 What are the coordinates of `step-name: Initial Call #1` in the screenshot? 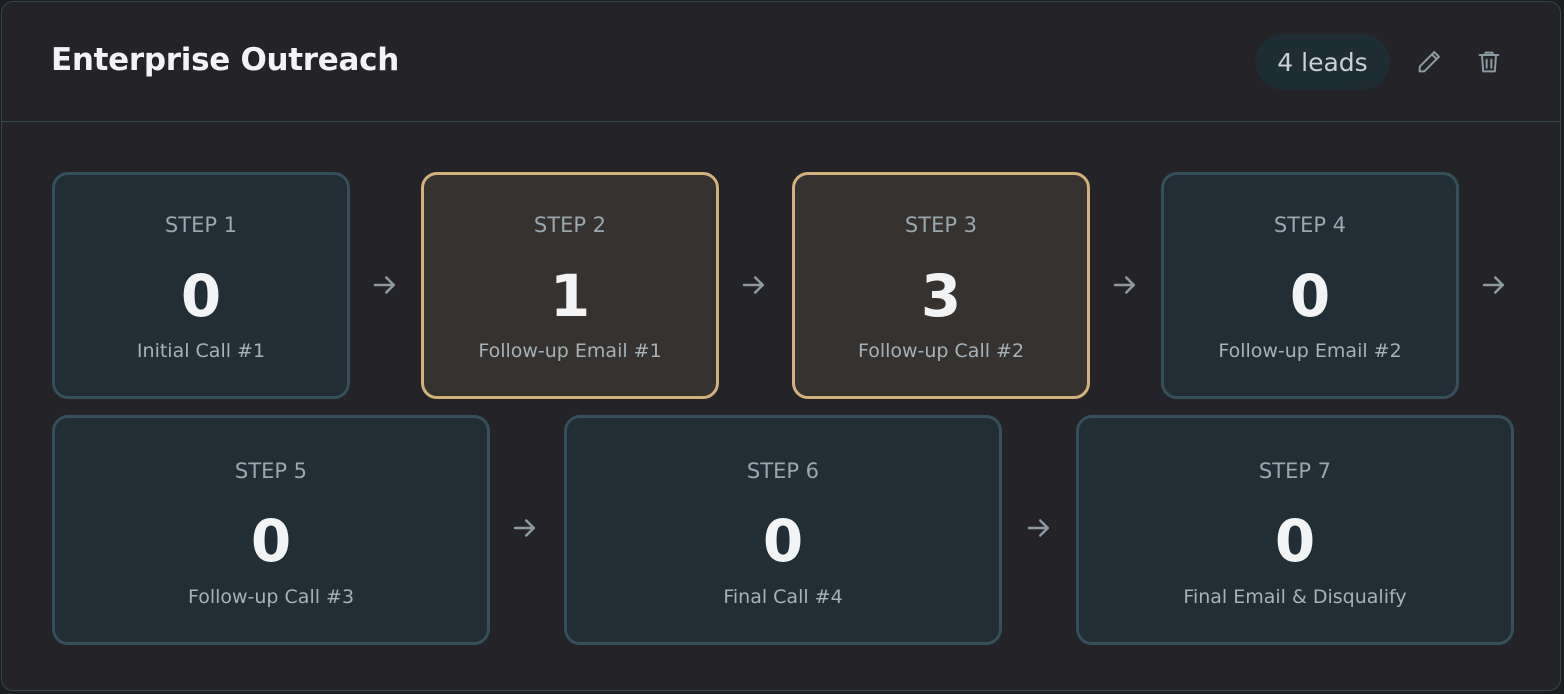 It's located at (201, 351).